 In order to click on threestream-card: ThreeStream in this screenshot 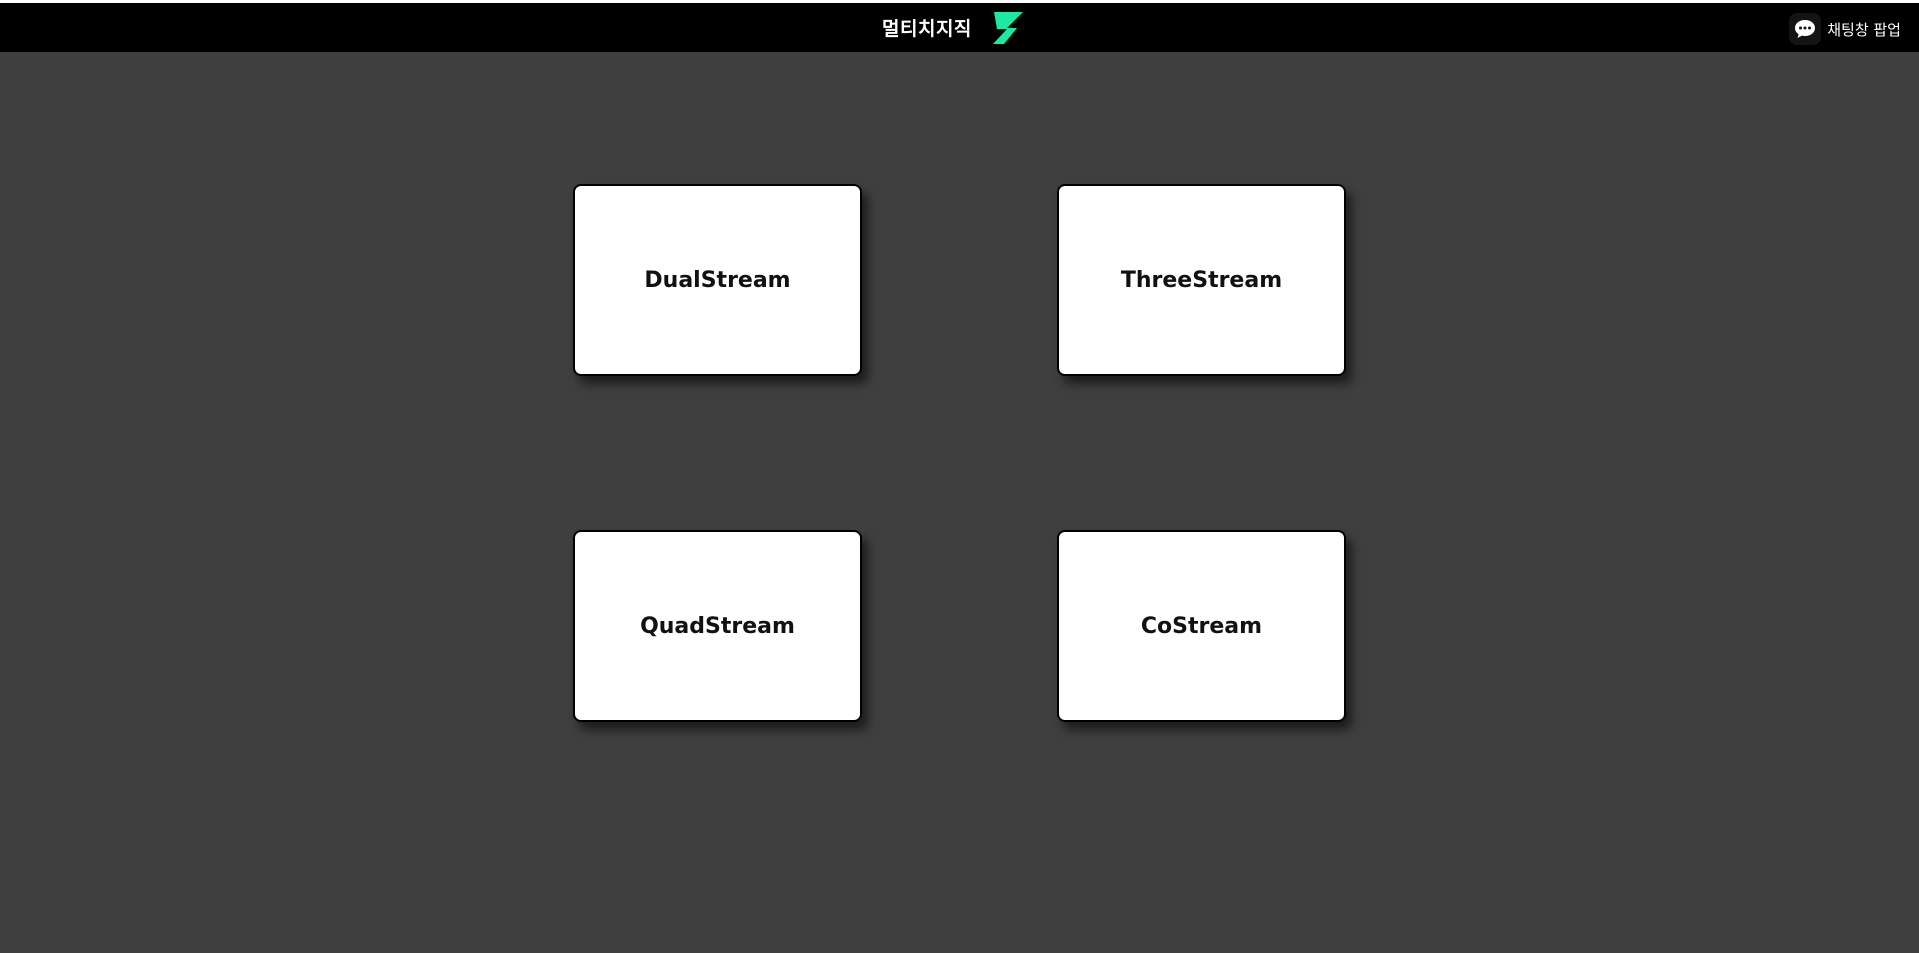, I will do `click(1201, 280)`.